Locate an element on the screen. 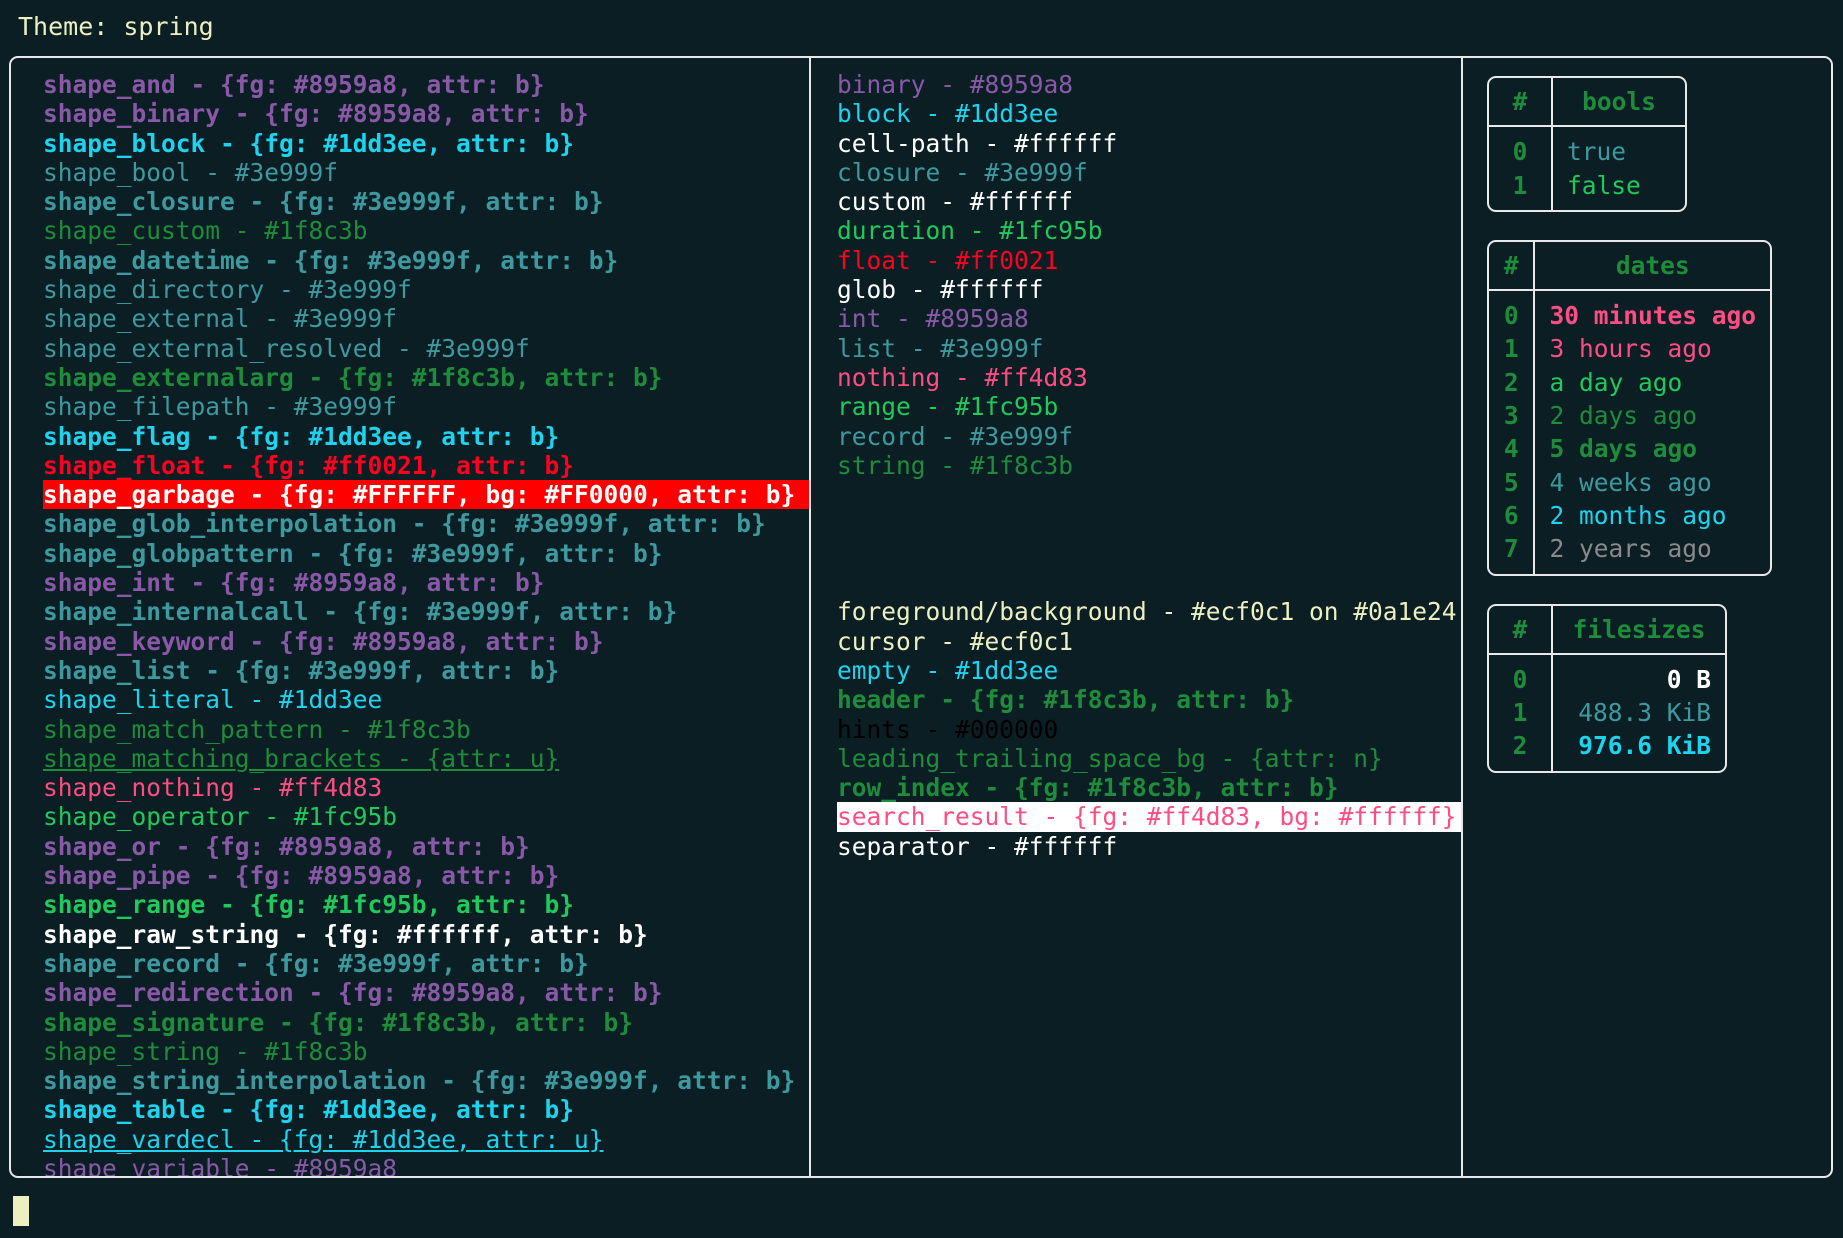 The width and height of the screenshot is (1843, 1238). terminal-cursor is located at coordinates (21, 1211).